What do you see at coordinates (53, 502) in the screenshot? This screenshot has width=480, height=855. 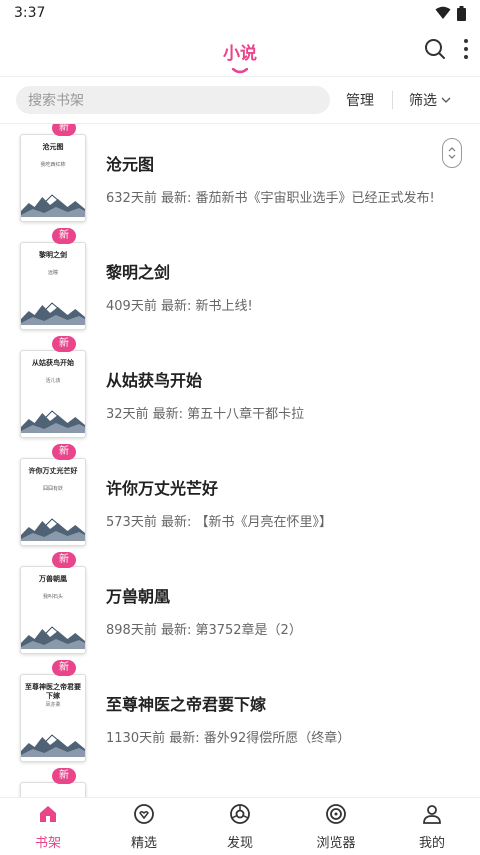 I see `book-cover: 许你万丈光芒好 囧囧有妖` at bounding box center [53, 502].